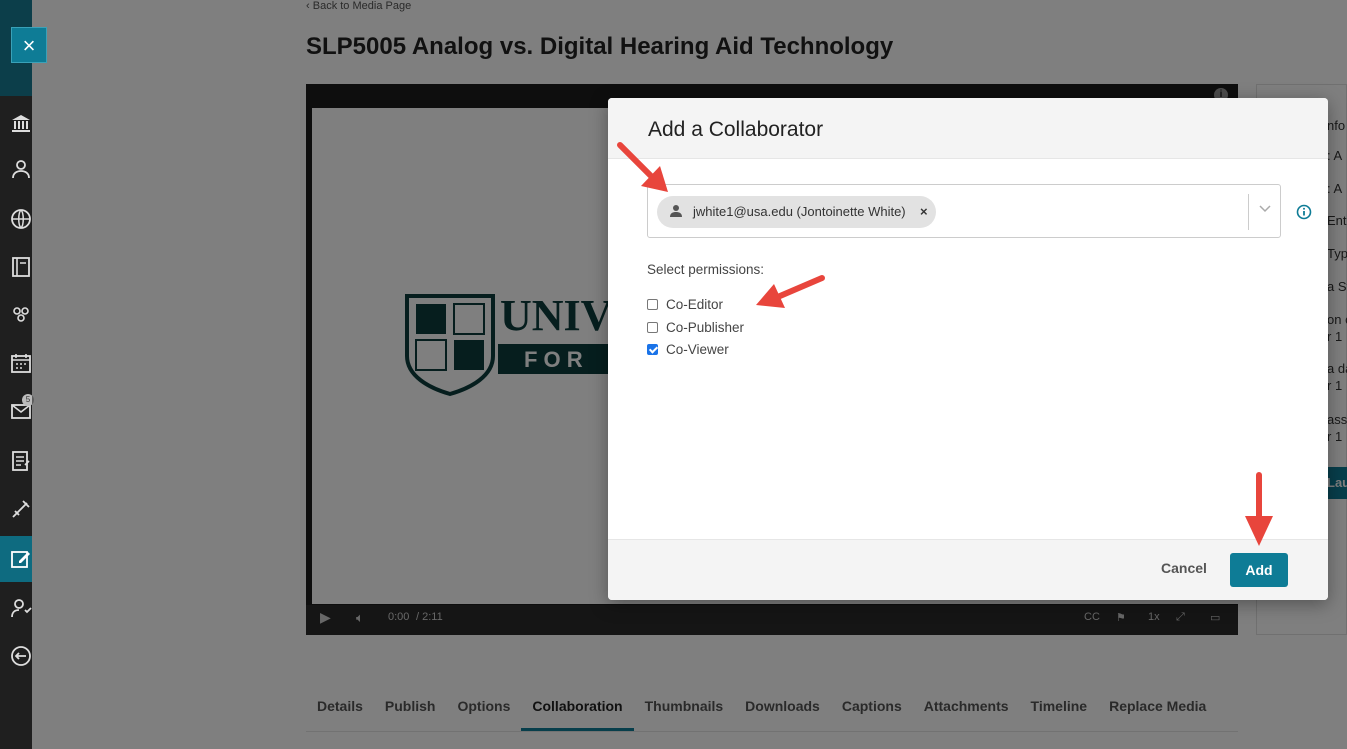  Describe the element at coordinates (790, 291) in the screenshot. I see `arrow-to-permissions` at that location.